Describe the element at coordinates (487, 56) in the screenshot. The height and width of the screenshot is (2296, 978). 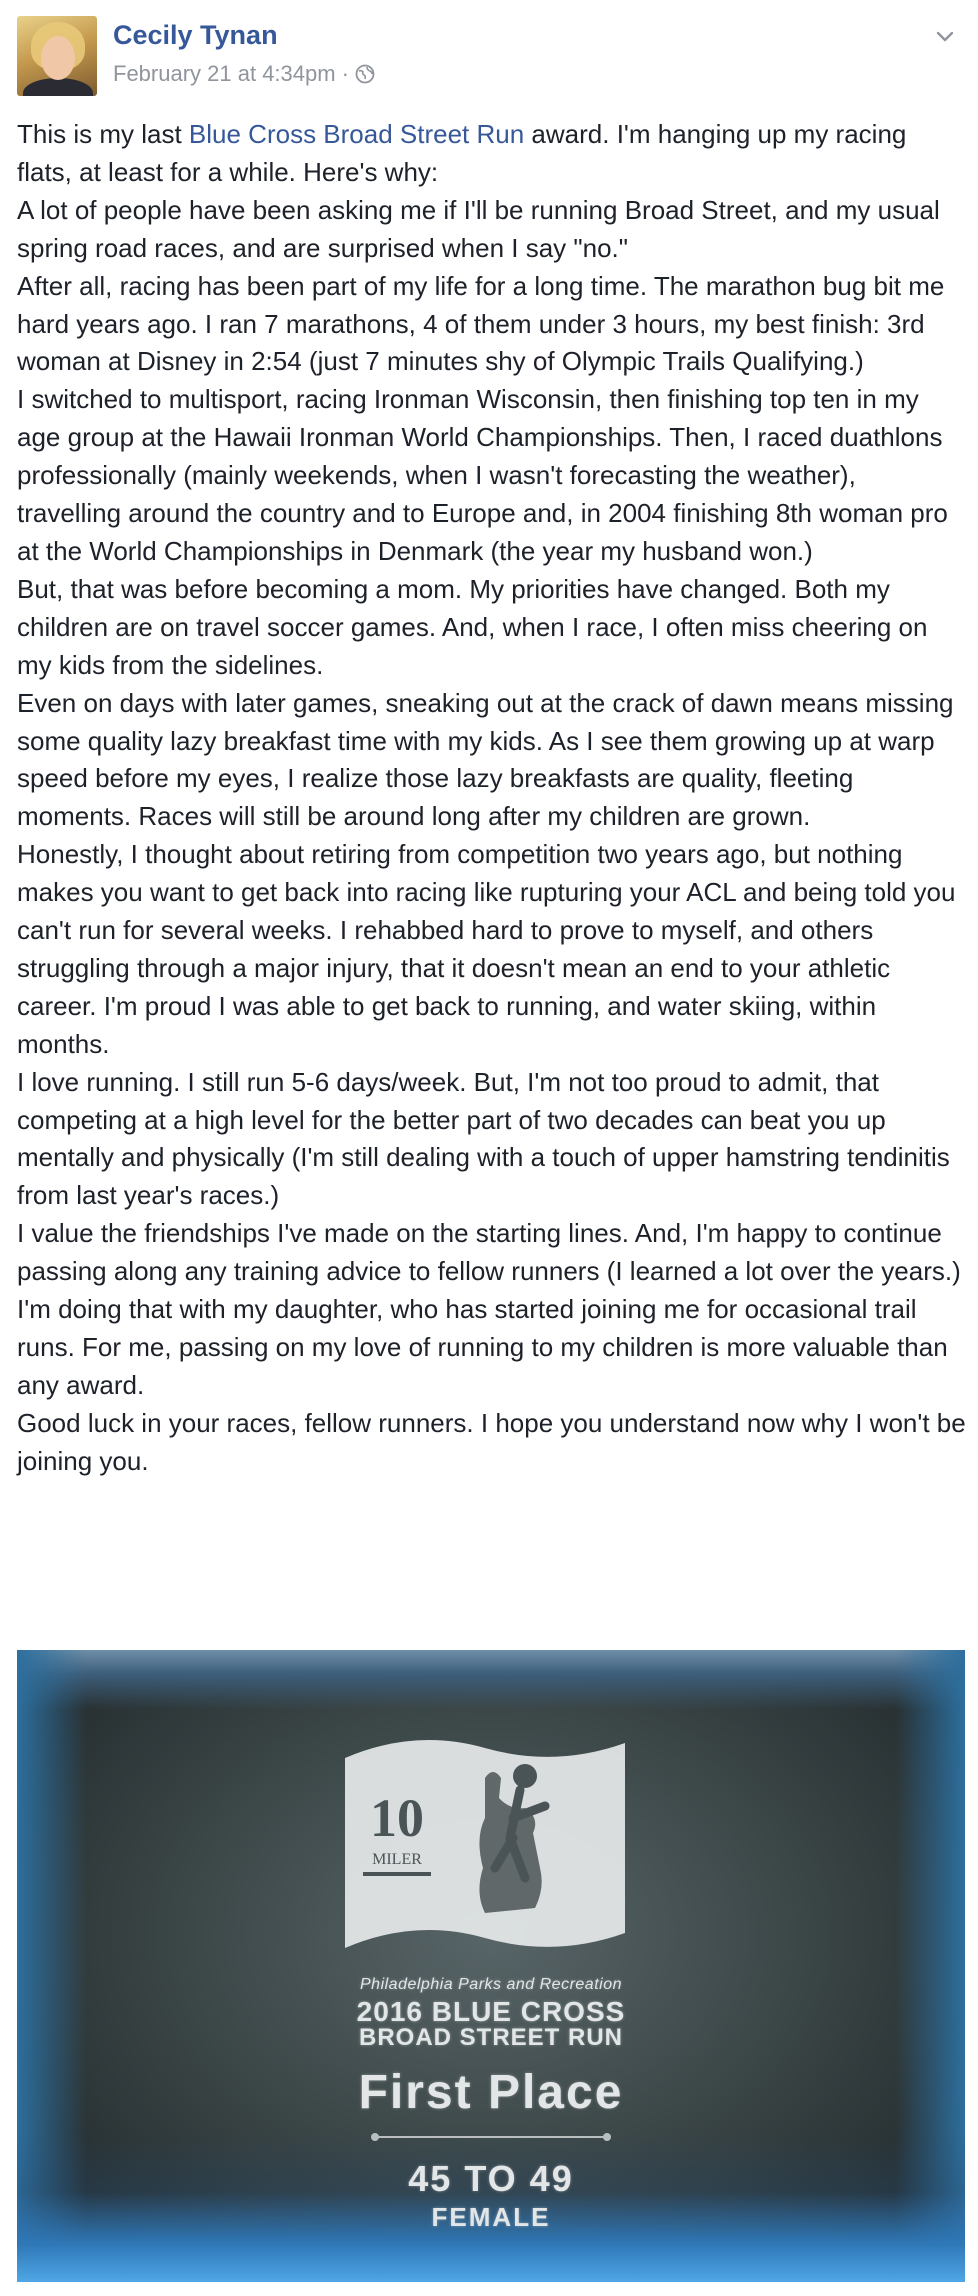
I see `post-header: Cecily Tynan February 21 at 4:34pm ·` at that location.